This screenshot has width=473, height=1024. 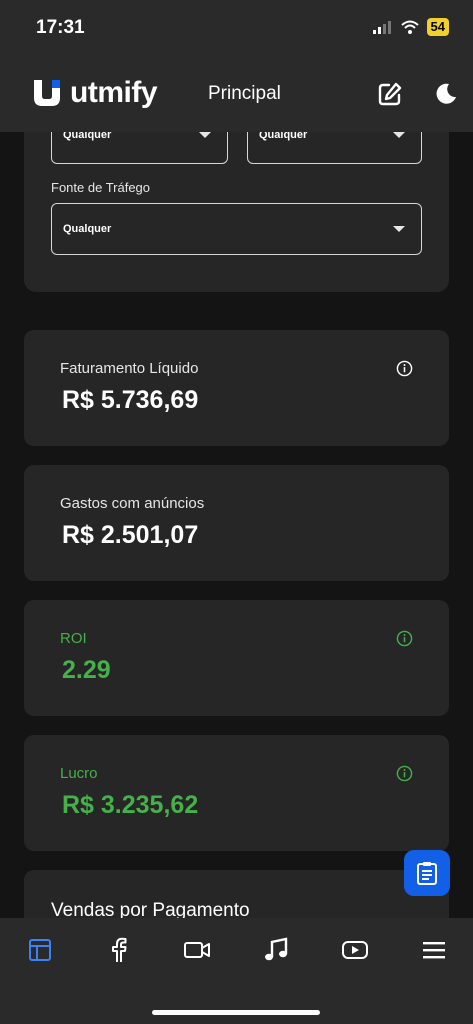 I want to click on wifi-icon, so click(x=409, y=27).